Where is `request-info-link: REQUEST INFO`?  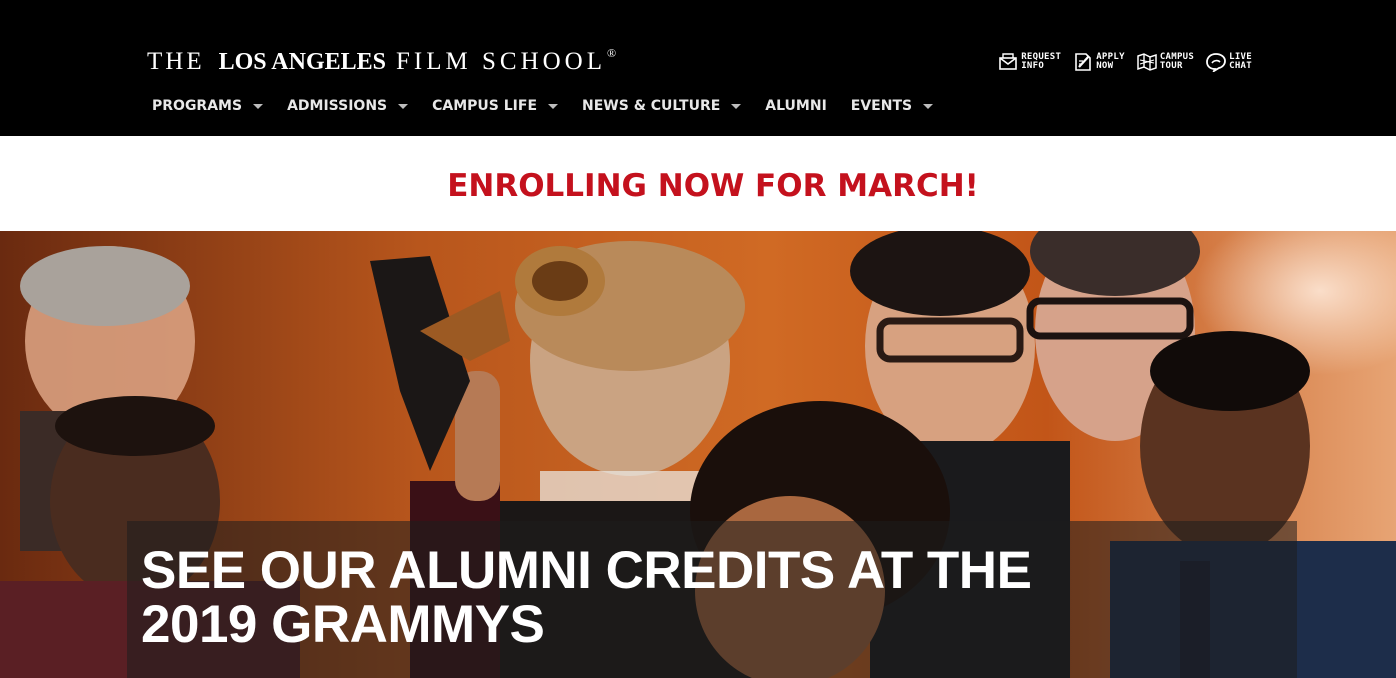 request-info-link: REQUEST INFO is located at coordinates (1029, 62).